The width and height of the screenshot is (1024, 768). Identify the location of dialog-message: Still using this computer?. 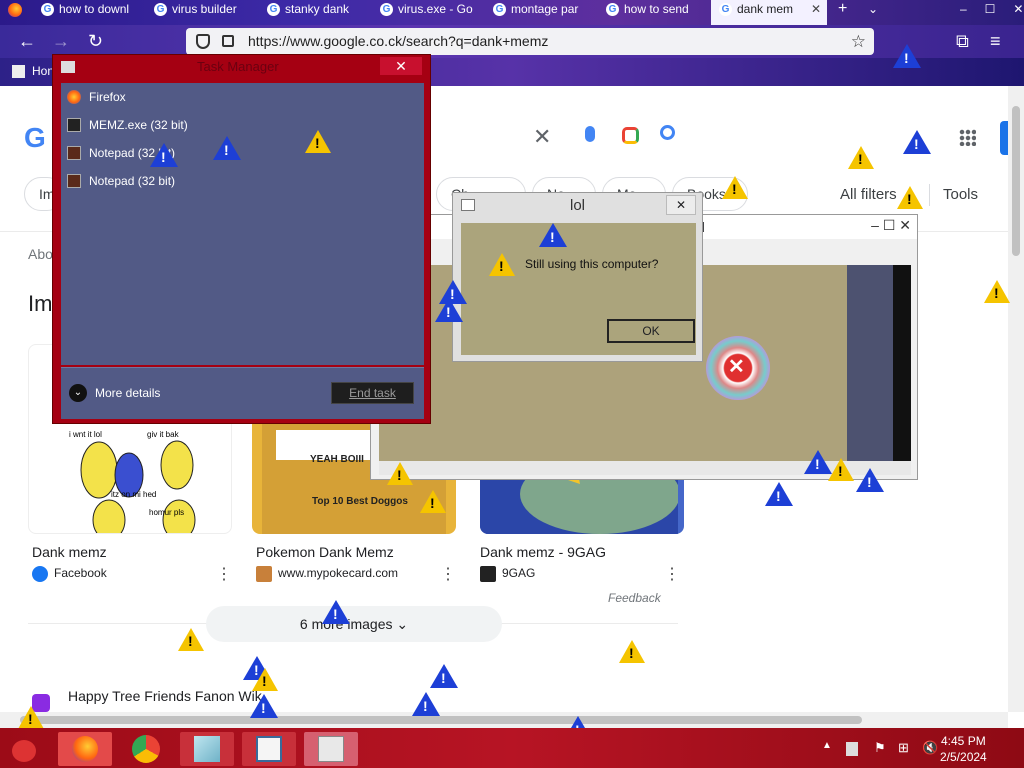
(592, 264).